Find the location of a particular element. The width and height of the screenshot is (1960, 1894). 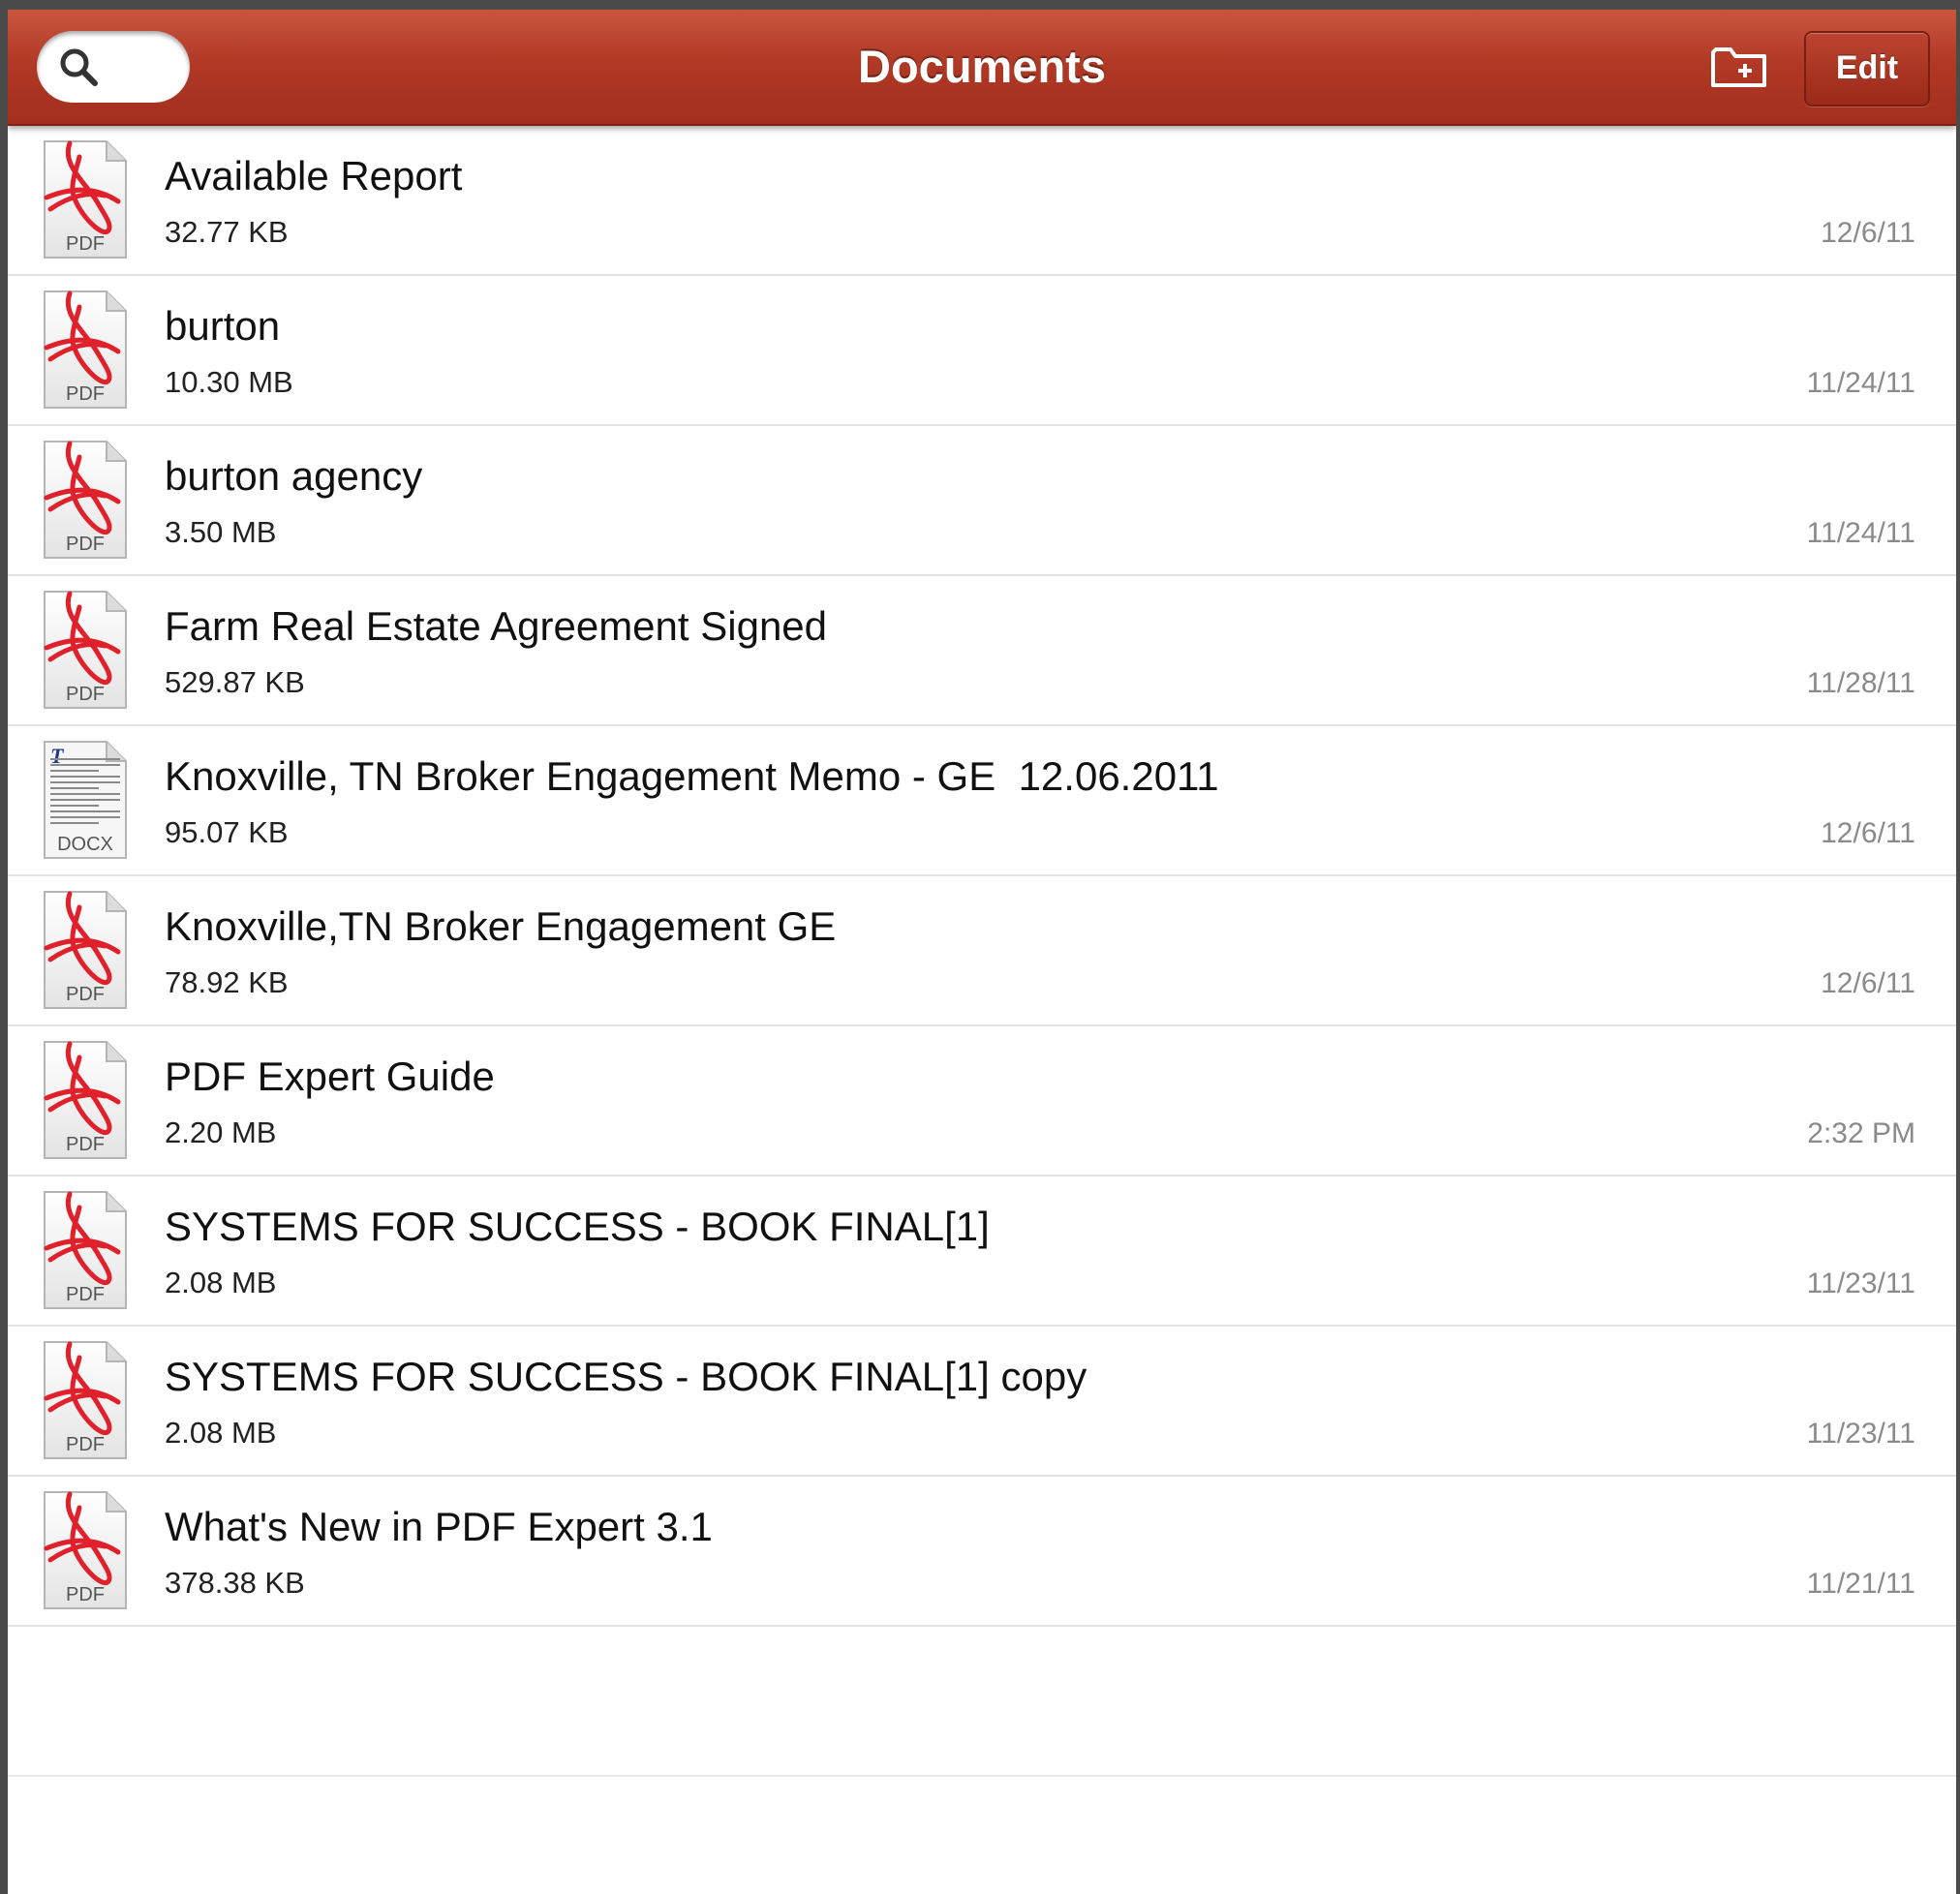

file-size: 378.38 KB is located at coordinates (235, 1583).